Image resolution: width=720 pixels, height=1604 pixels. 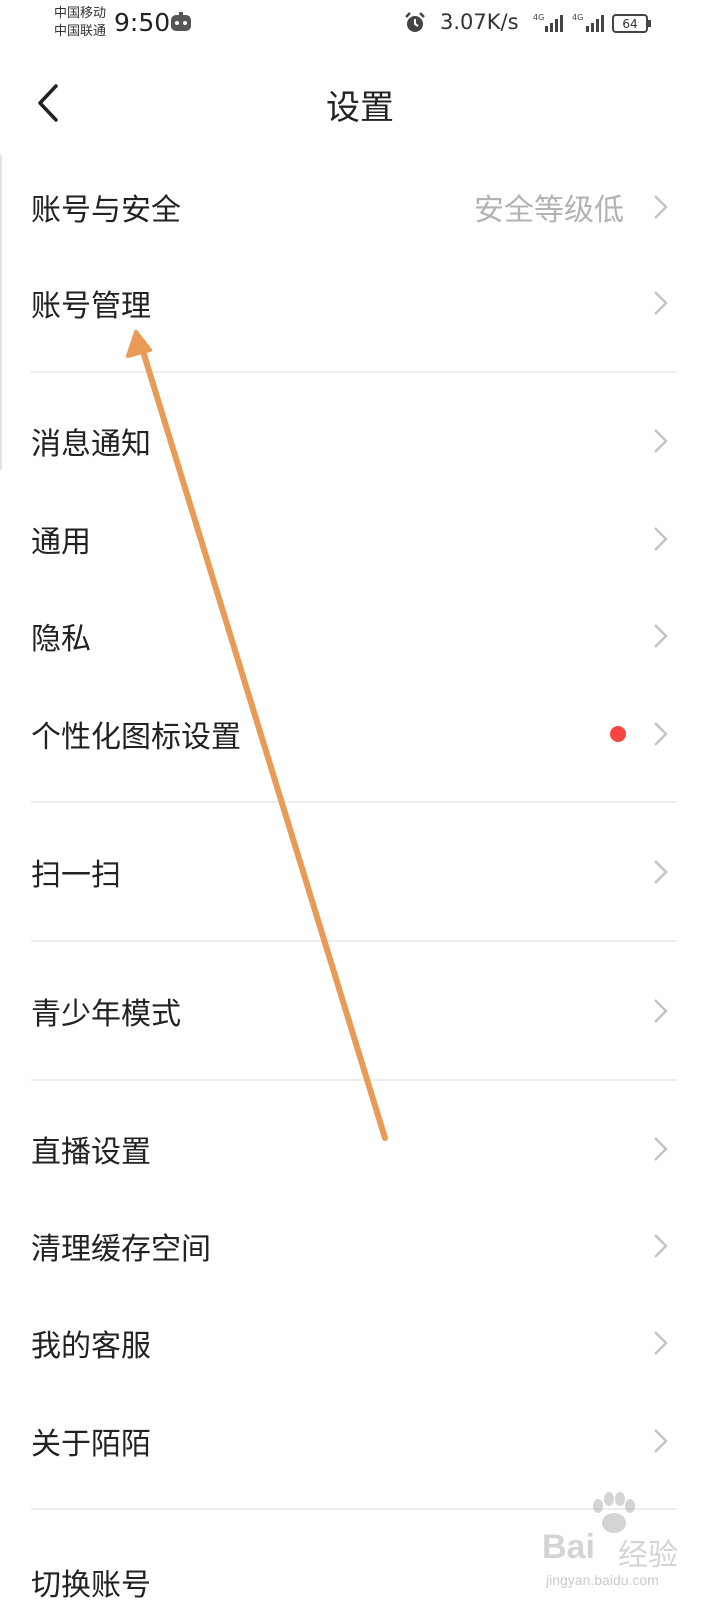 I want to click on settings-item-label: 扫一扫, so click(x=76, y=875).